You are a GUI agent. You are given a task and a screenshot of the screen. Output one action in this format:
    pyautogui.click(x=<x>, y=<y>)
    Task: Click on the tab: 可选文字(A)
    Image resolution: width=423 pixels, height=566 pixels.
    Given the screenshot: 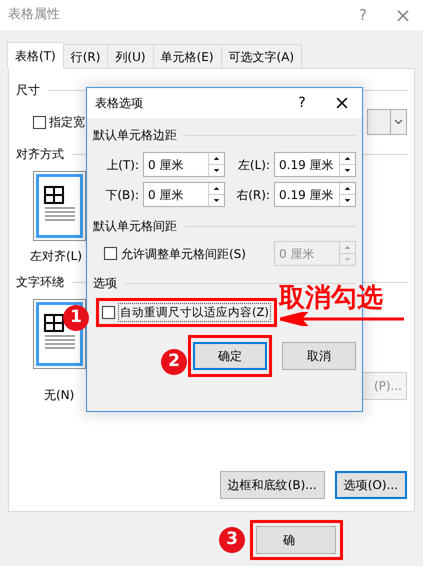 What is the action you would take?
    pyautogui.click(x=261, y=56)
    